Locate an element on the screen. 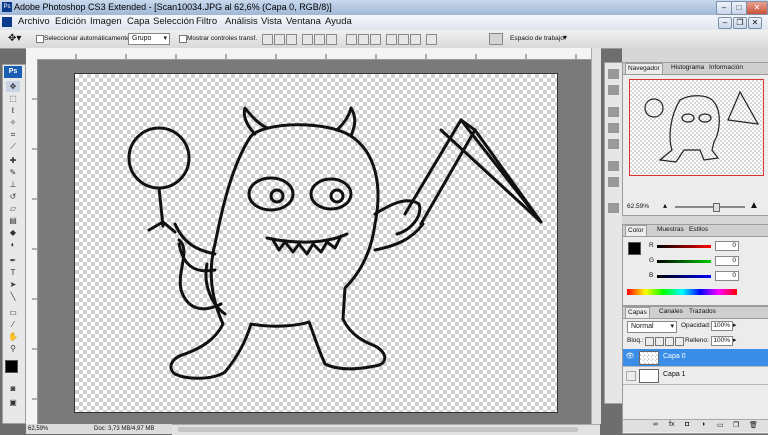 The image size is (768, 435). menu-ventana: Ventana is located at coordinates (303, 21).